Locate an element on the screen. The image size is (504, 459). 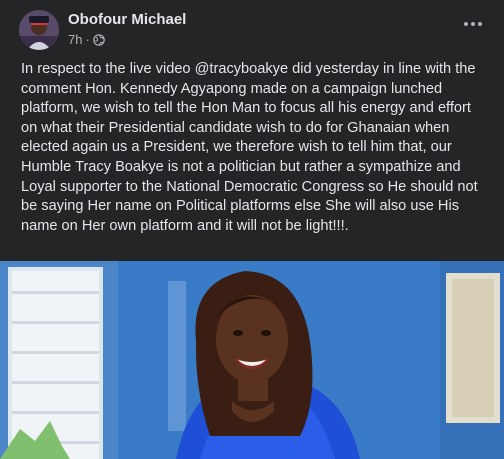
post-header: Obofour Michael 7h · is located at coordinates (252, 29).